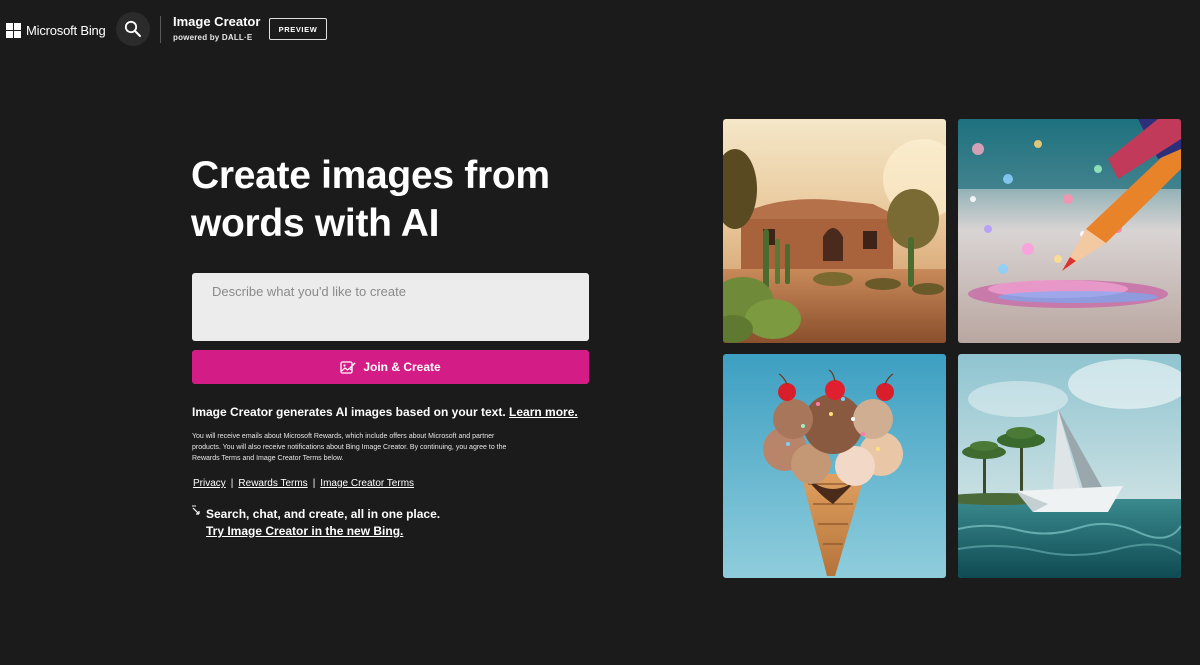  What do you see at coordinates (401, 200) in the screenshot?
I see `hero-title: Create images from words with AI` at bounding box center [401, 200].